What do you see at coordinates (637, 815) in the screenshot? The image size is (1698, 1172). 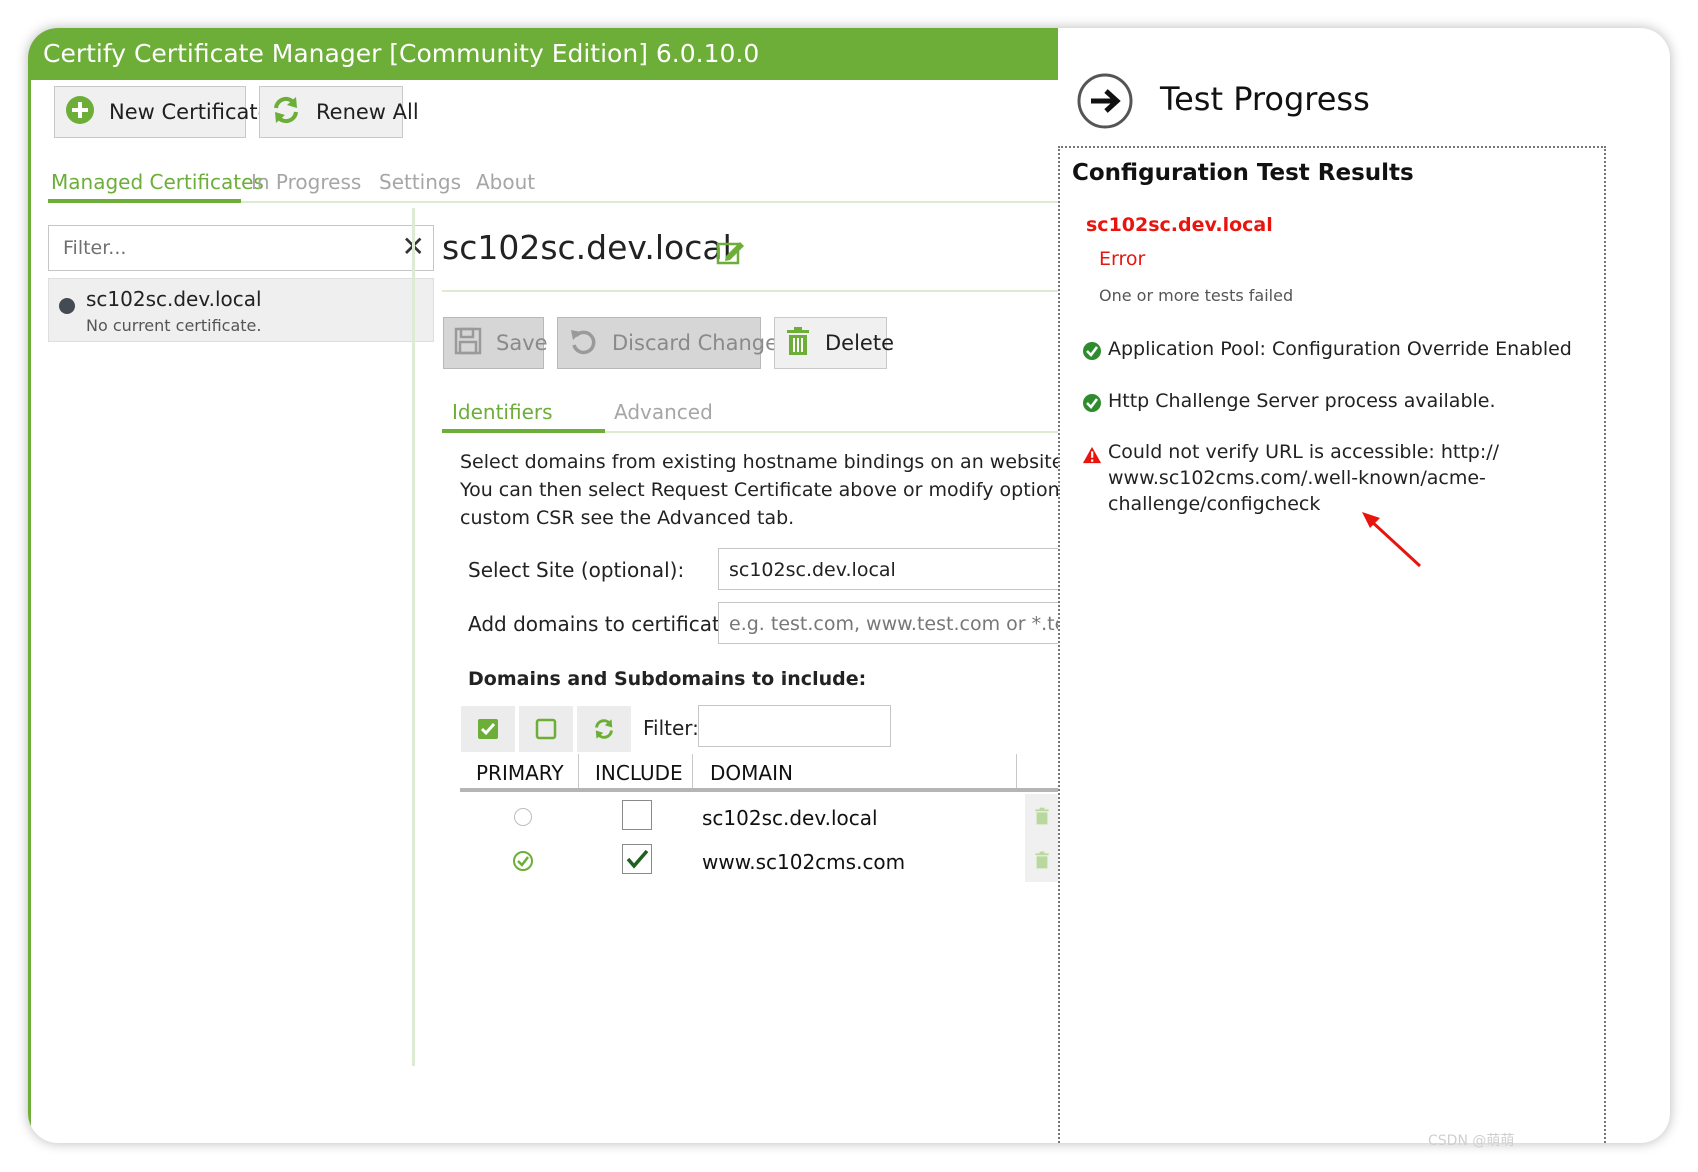 I see `include-checkbox` at bounding box center [637, 815].